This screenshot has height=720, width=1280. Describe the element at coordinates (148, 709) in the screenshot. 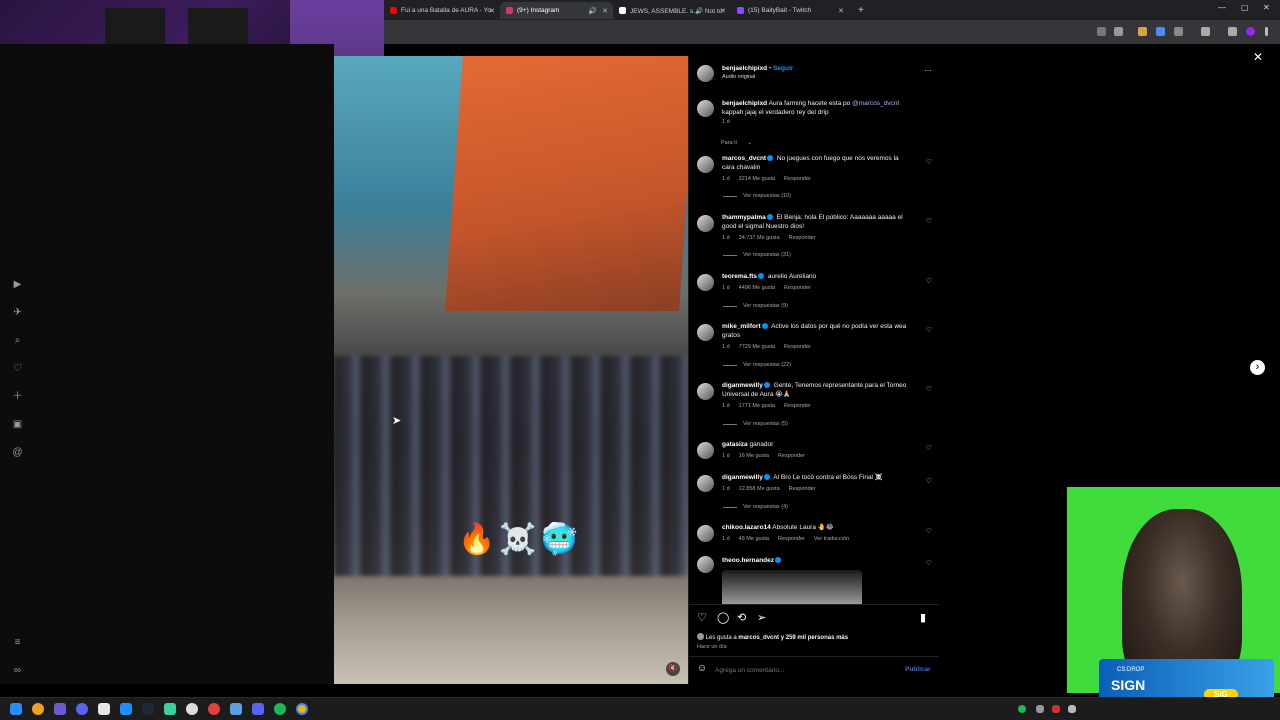

I see `steam-icon` at that location.